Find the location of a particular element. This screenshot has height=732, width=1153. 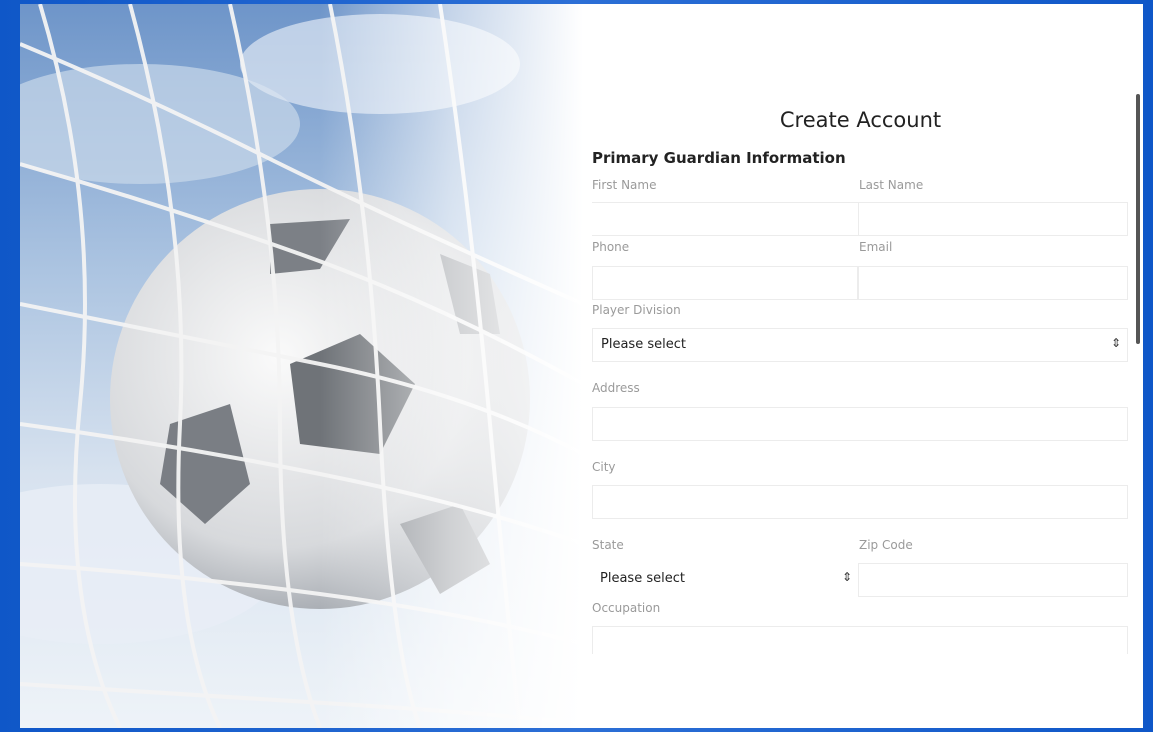

page-title: Create Account is located at coordinates (860, 120).